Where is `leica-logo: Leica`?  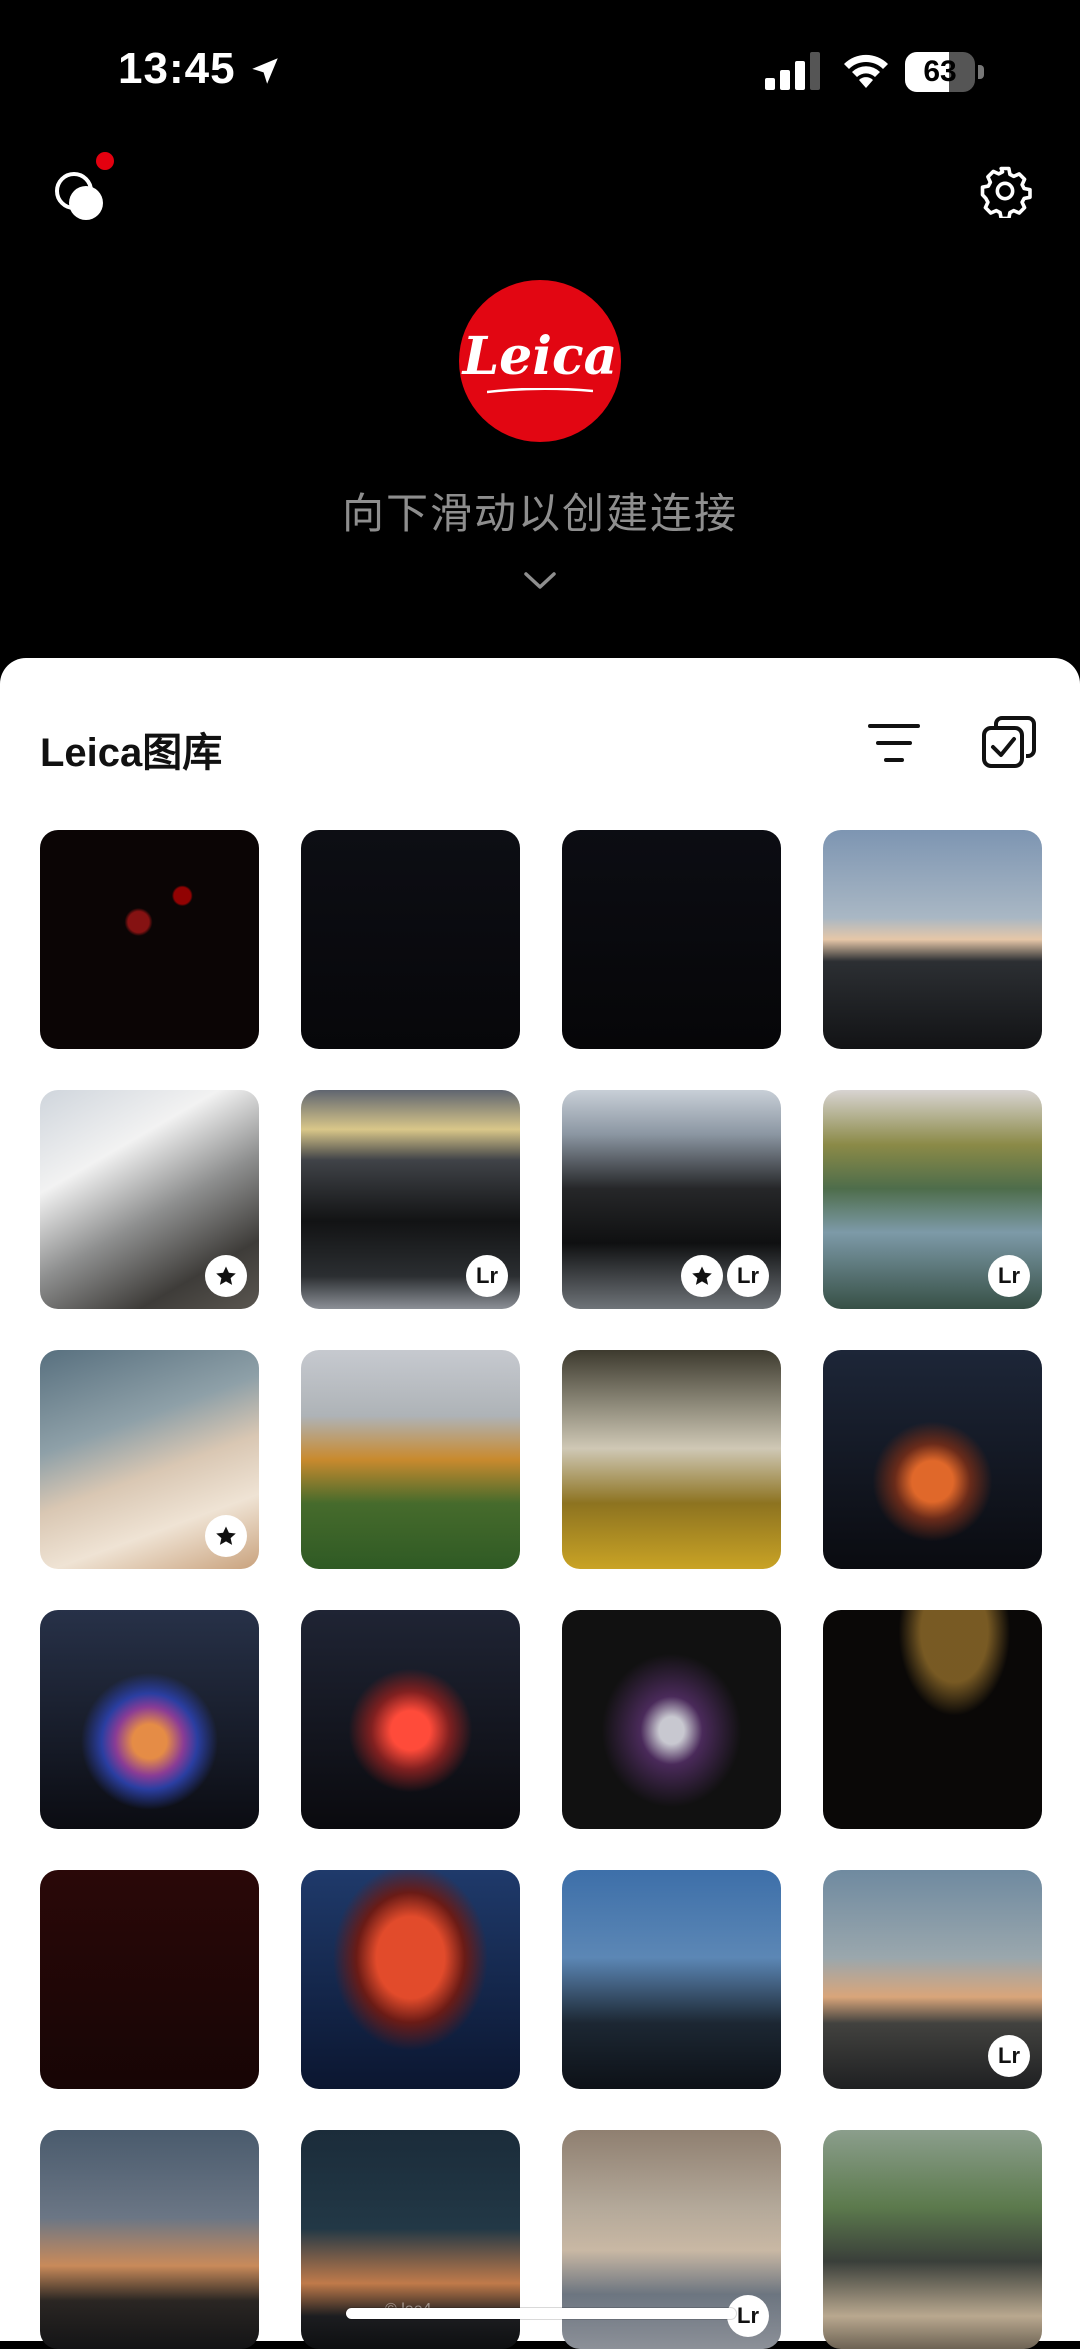
leica-logo: Leica is located at coordinates (540, 361).